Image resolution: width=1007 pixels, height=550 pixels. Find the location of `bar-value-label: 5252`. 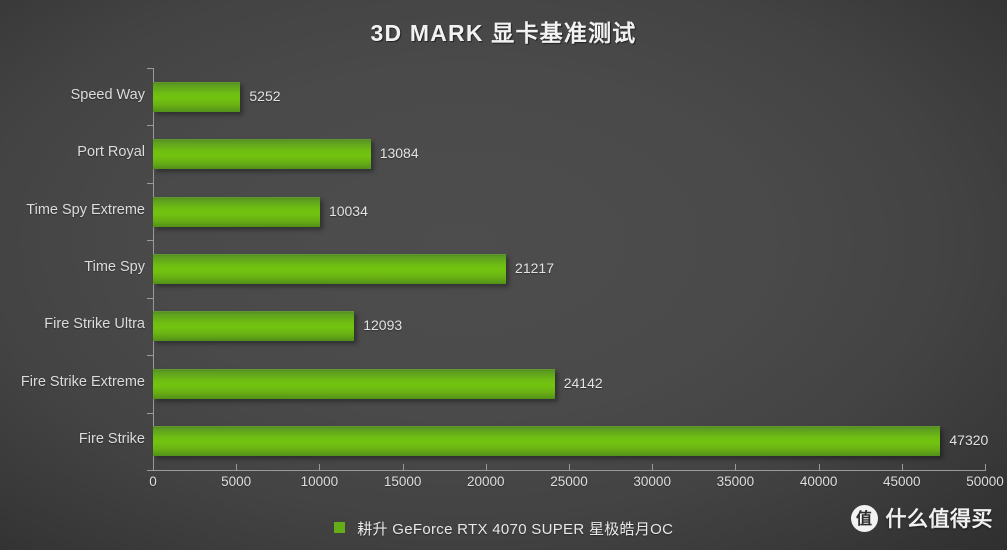

bar-value-label: 5252 is located at coordinates (265, 95).